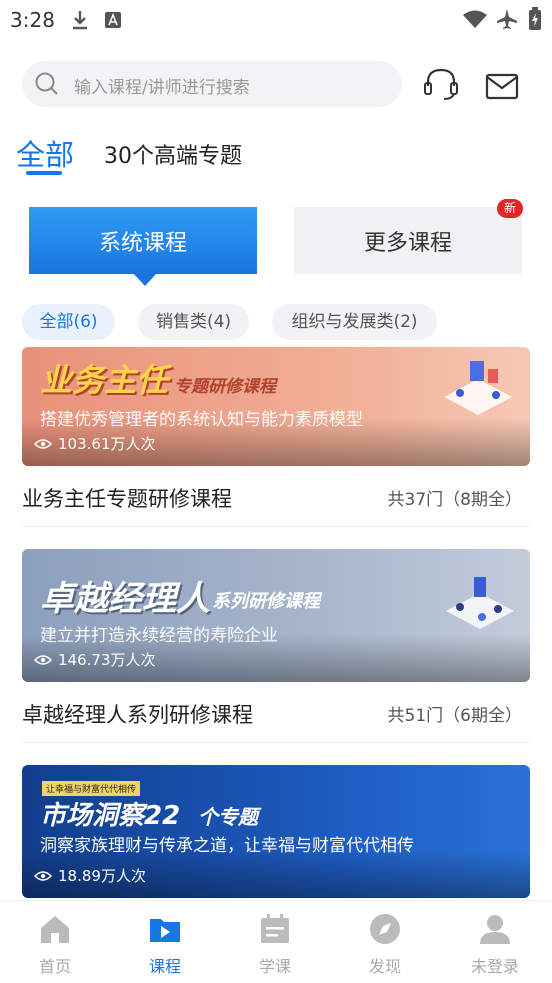  I want to click on nav-study: 学课, so click(275, 945).